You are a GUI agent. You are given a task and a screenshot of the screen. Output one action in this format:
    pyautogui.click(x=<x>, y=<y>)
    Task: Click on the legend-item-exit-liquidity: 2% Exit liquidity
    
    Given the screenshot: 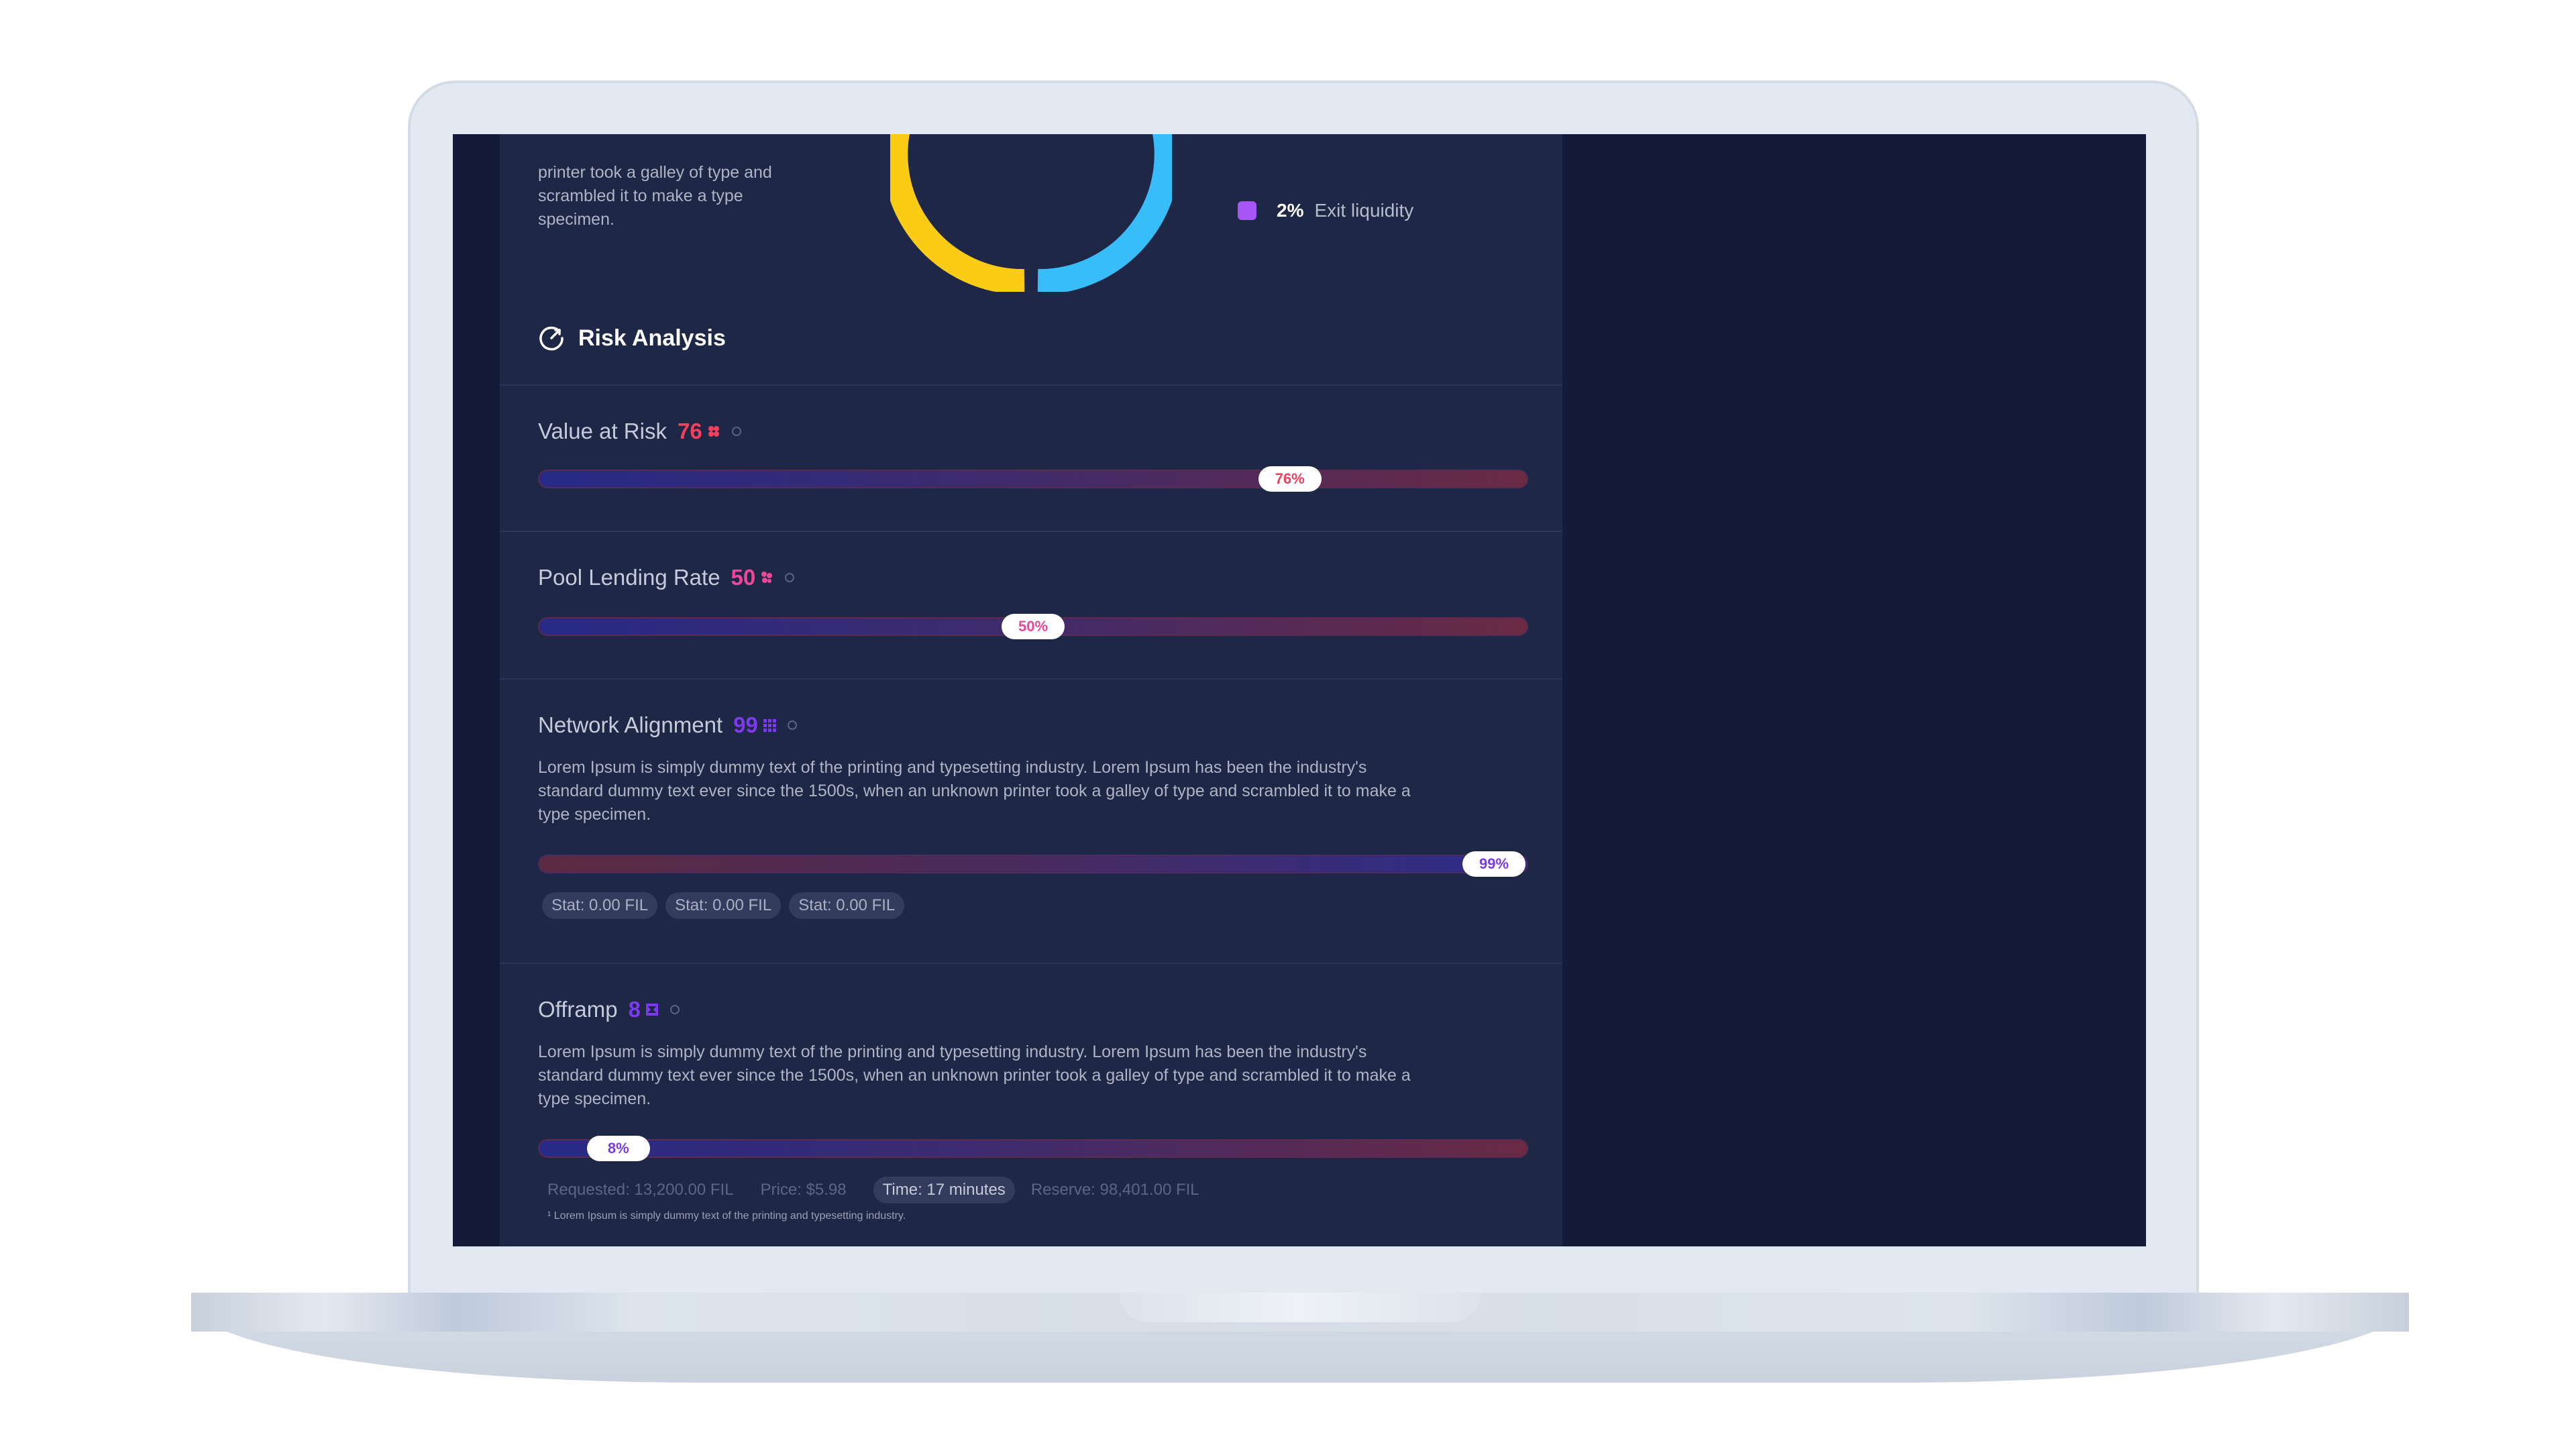 What is the action you would take?
    pyautogui.click(x=1325, y=210)
    